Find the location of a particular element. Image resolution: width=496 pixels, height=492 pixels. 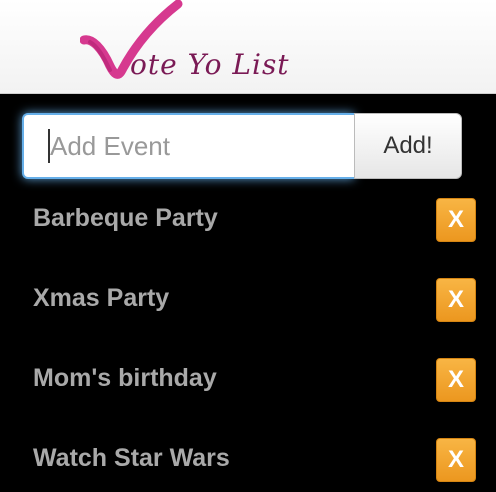

add-event-form: Add! is located at coordinates (242, 146).